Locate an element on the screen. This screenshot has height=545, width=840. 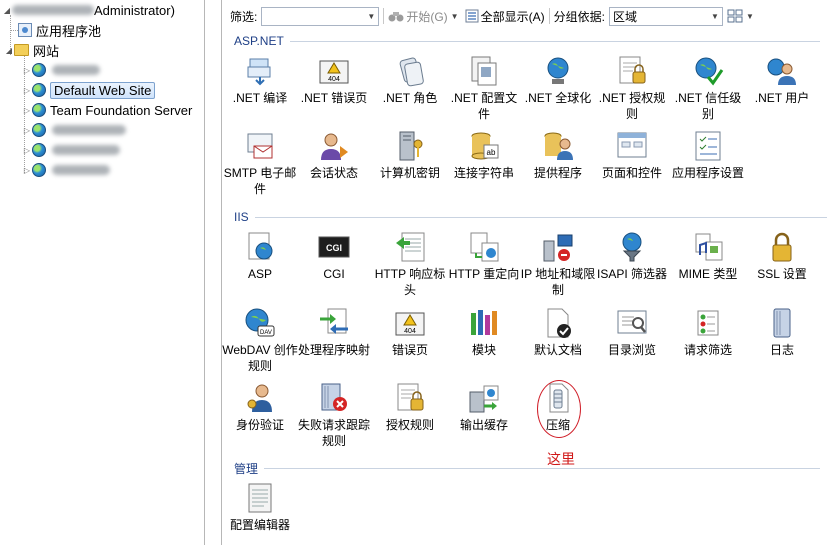
view-icons-icon is located at coordinates (735, 16).